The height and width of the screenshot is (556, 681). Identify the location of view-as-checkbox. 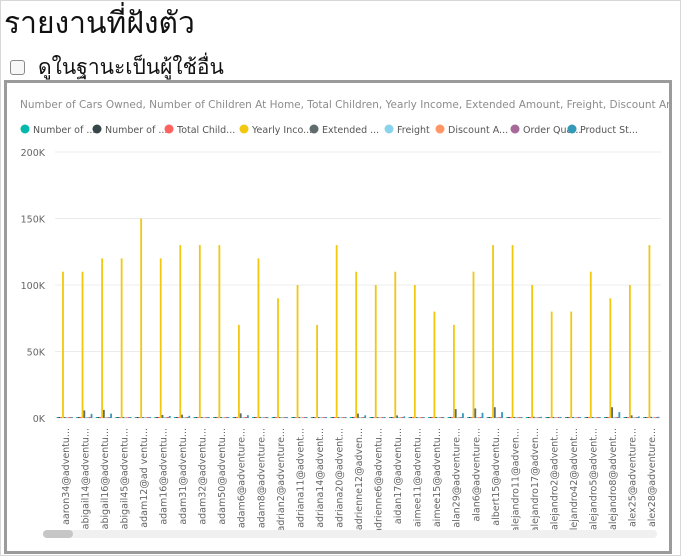
(17, 67).